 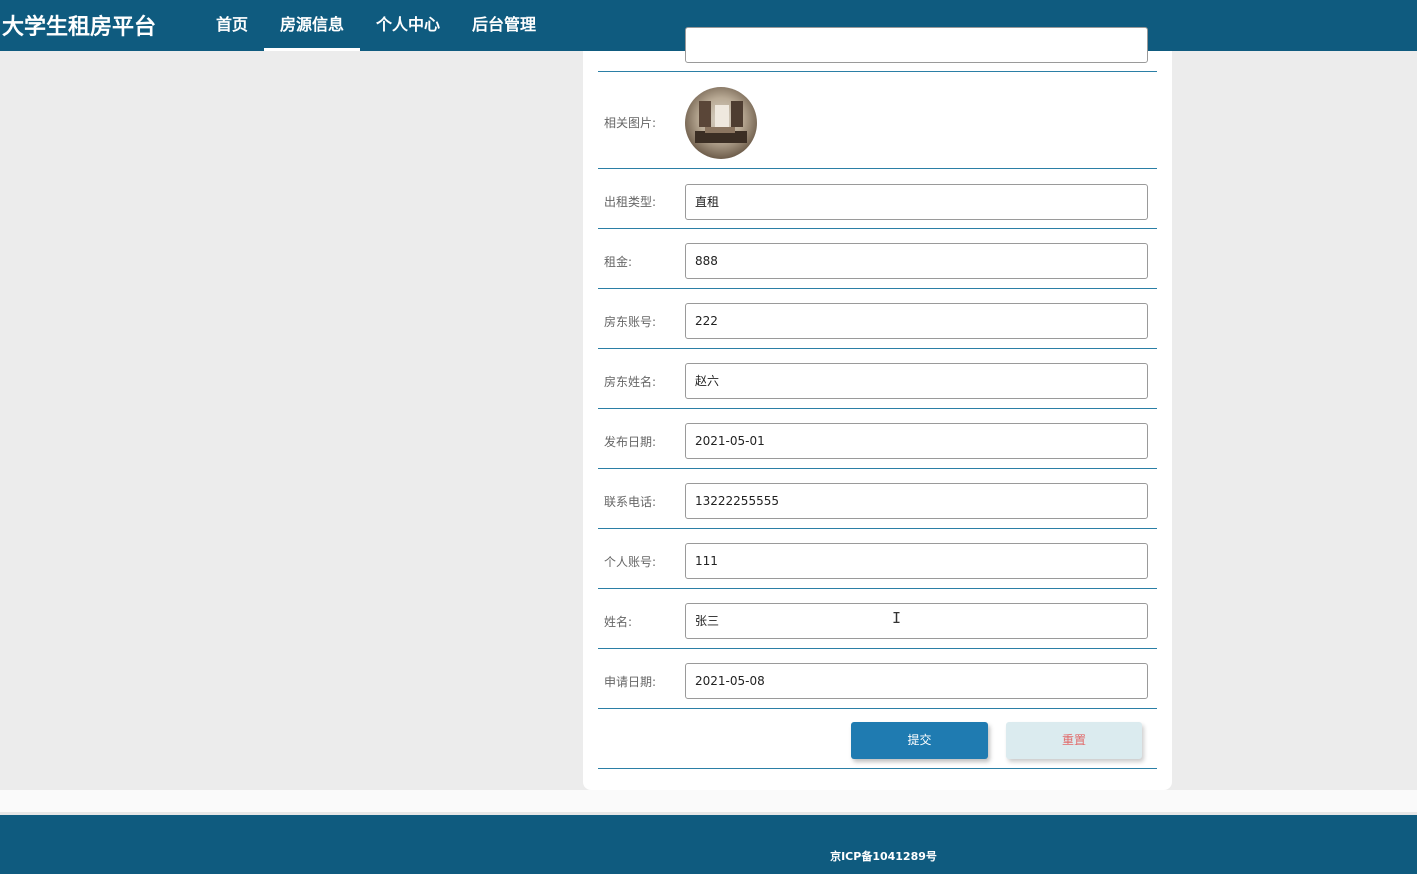 What do you see at coordinates (1074, 740) in the screenshot?
I see `reset-button: 重置` at bounding box center [1074, 740].